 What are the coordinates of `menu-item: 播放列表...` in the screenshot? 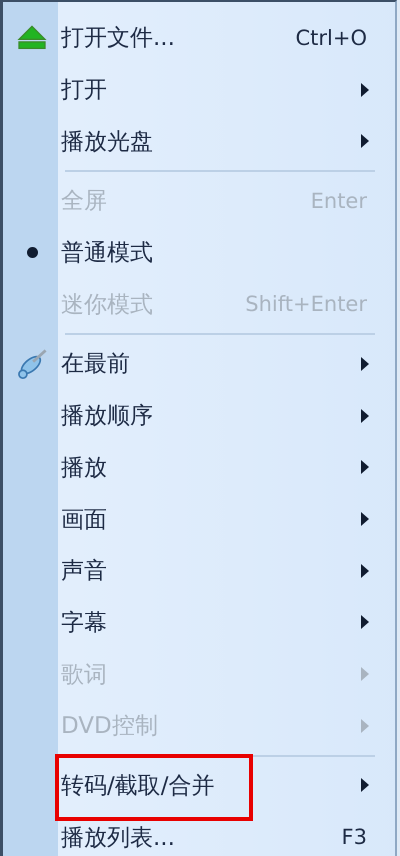 It's located at (118, 837).